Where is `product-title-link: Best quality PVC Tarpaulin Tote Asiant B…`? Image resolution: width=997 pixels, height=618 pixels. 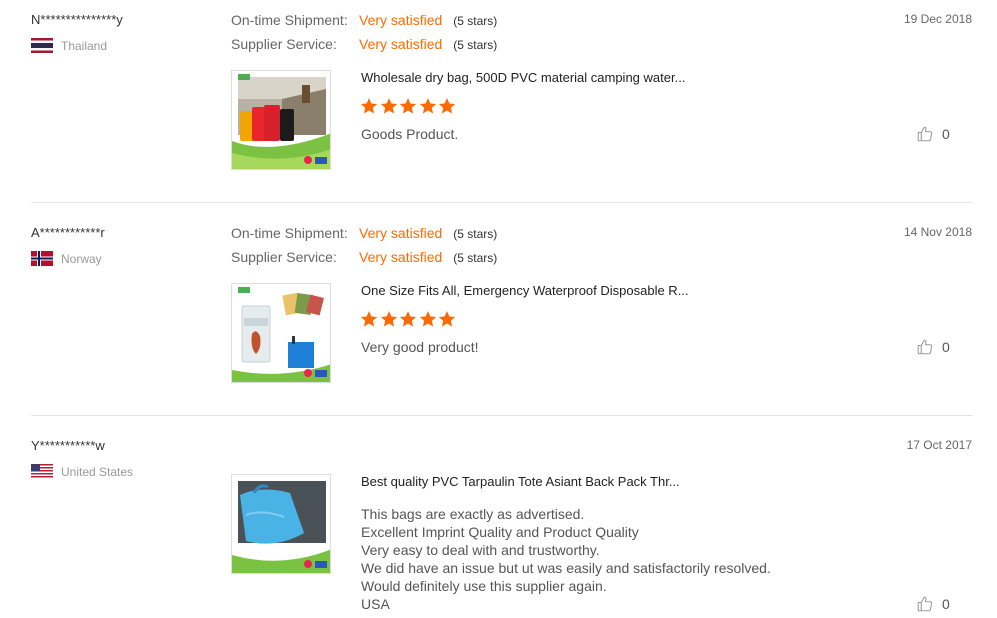 product-title-link: Best quality PVC Tarpaulin Tote Asiant B… is located at coordinates (520, 481).